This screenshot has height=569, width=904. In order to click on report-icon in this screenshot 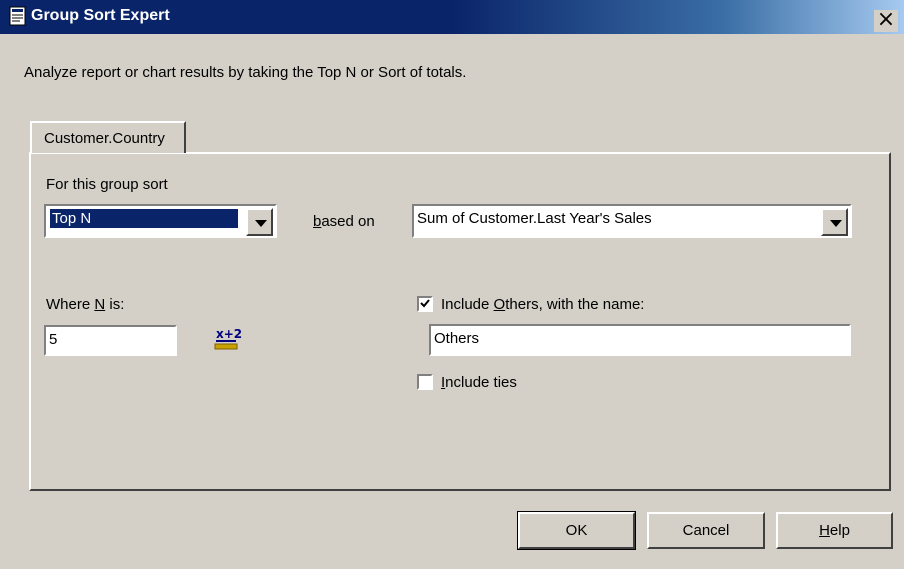, I will do `click(17, 16)`.